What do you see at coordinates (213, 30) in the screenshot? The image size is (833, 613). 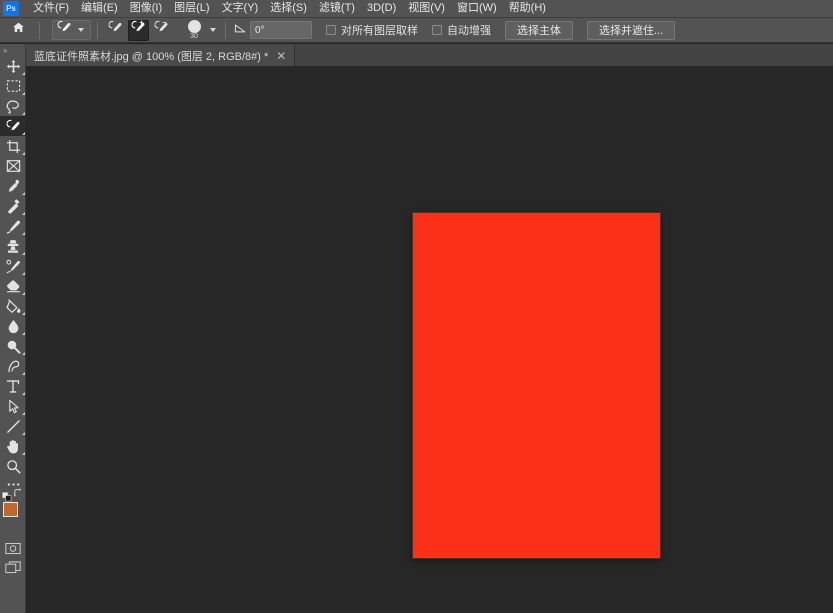 I see `brush-picker-chevron-down-icon` at bounding box center [213, 30].